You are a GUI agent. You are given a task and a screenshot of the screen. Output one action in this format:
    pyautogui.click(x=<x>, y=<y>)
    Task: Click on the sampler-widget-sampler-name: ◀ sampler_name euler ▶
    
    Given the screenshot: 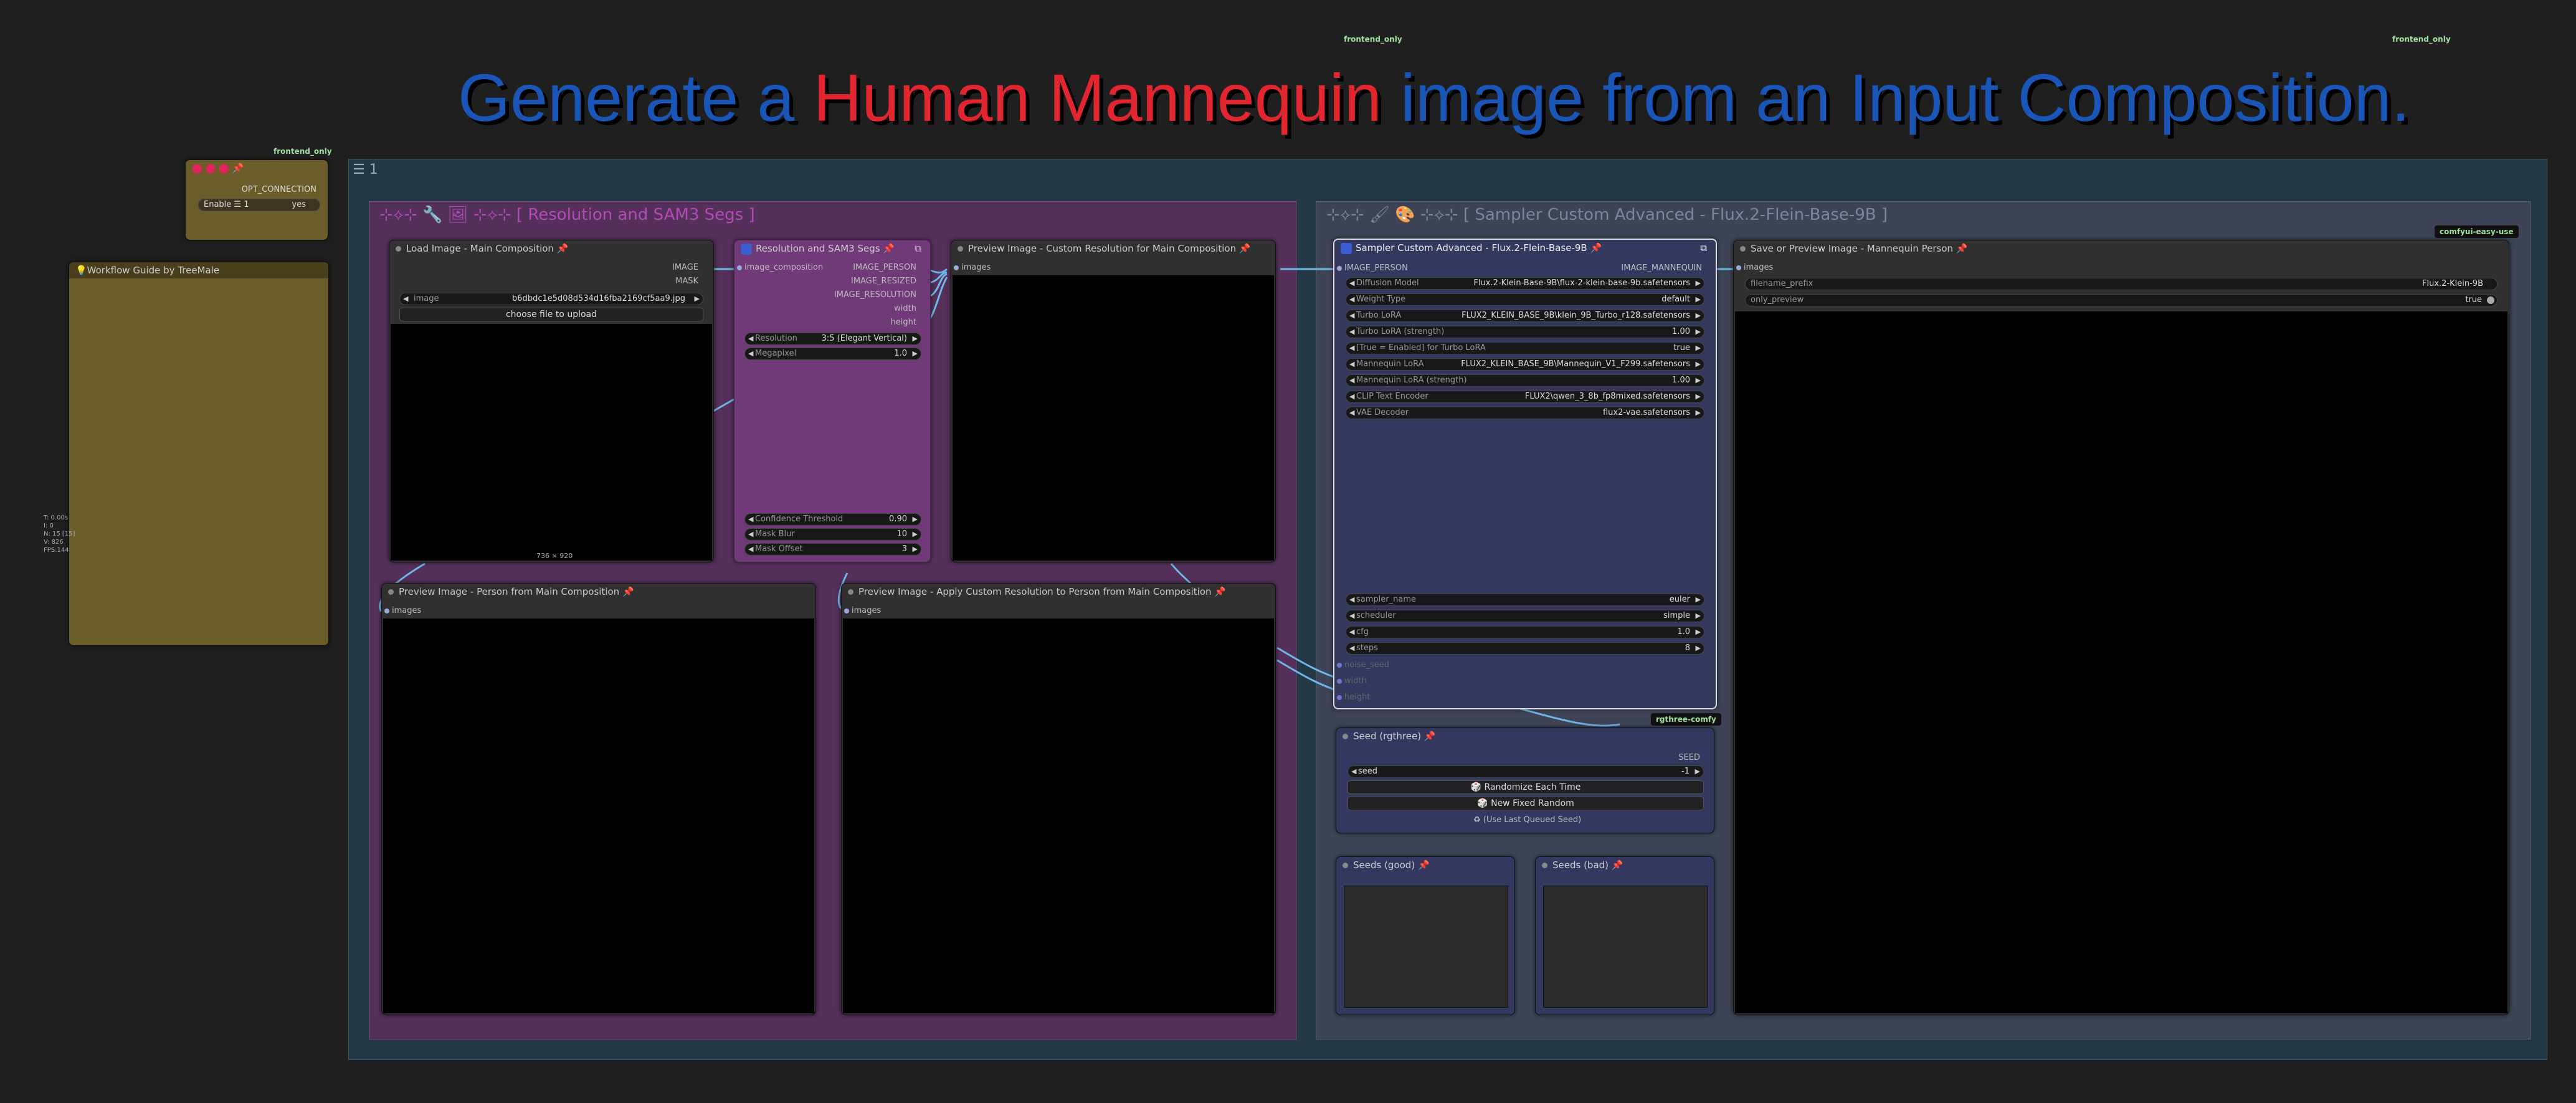 What is the action you would take?
    pyautogui.click(x=1525, y=600)
    